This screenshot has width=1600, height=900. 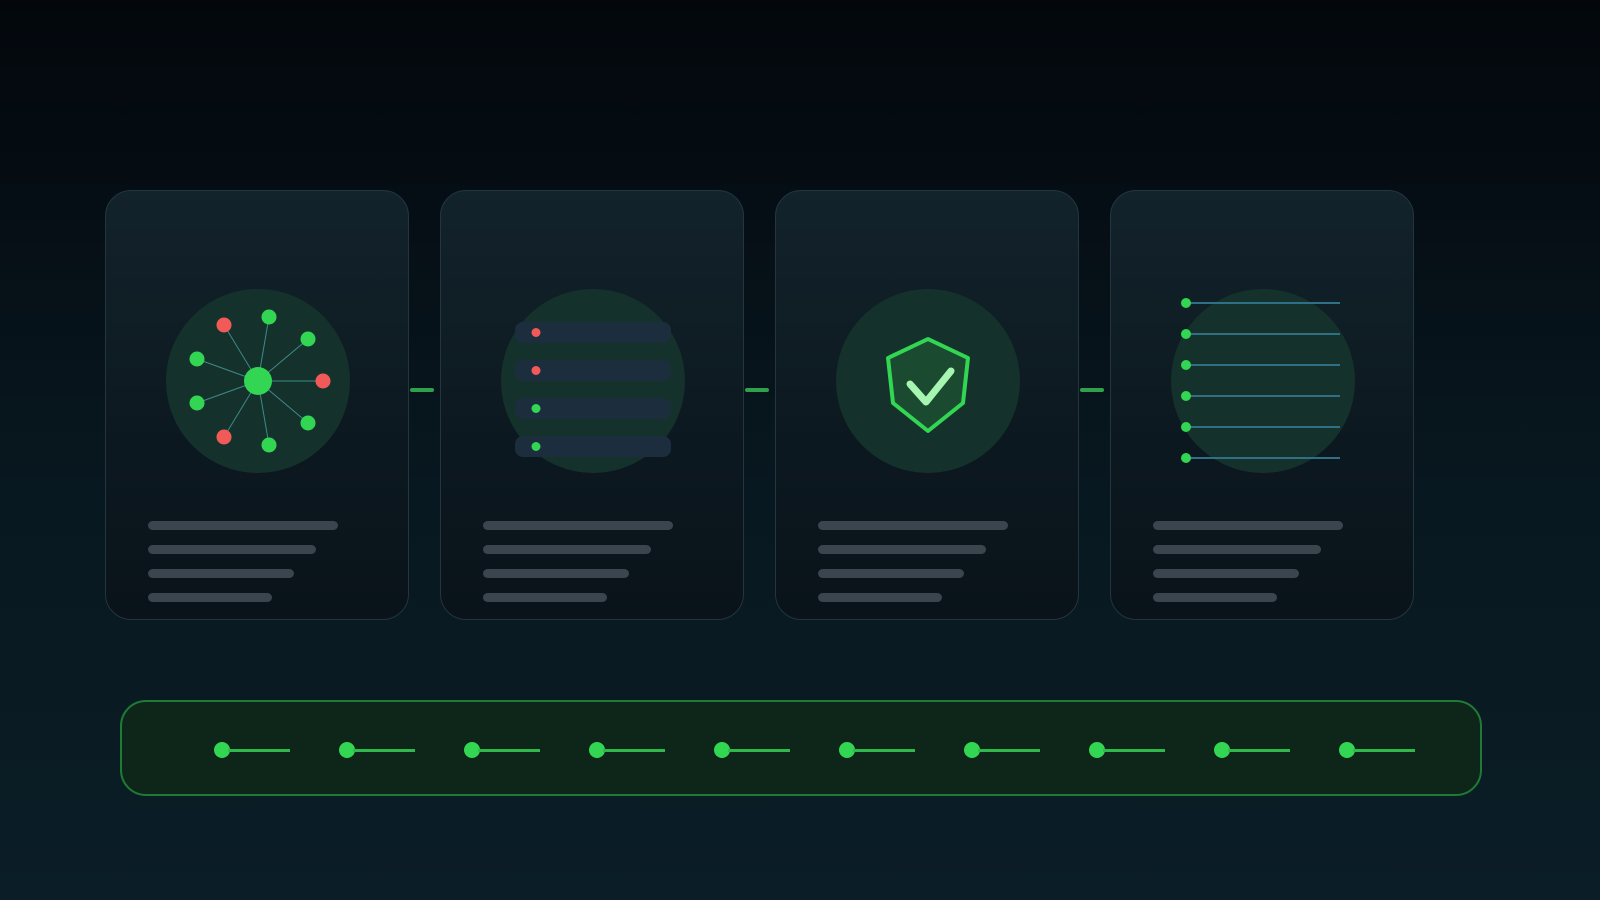 What do you see at coordinates (801, 748) in the screenshot?
I see `step-progress-bar` at bounding box center [801, 748].